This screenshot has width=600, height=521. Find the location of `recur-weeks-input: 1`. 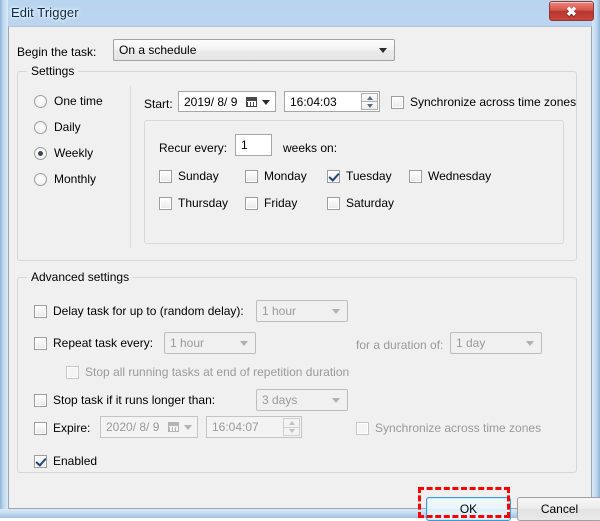

recur-weeks-input: 1 is located at coordinates (253, 145).